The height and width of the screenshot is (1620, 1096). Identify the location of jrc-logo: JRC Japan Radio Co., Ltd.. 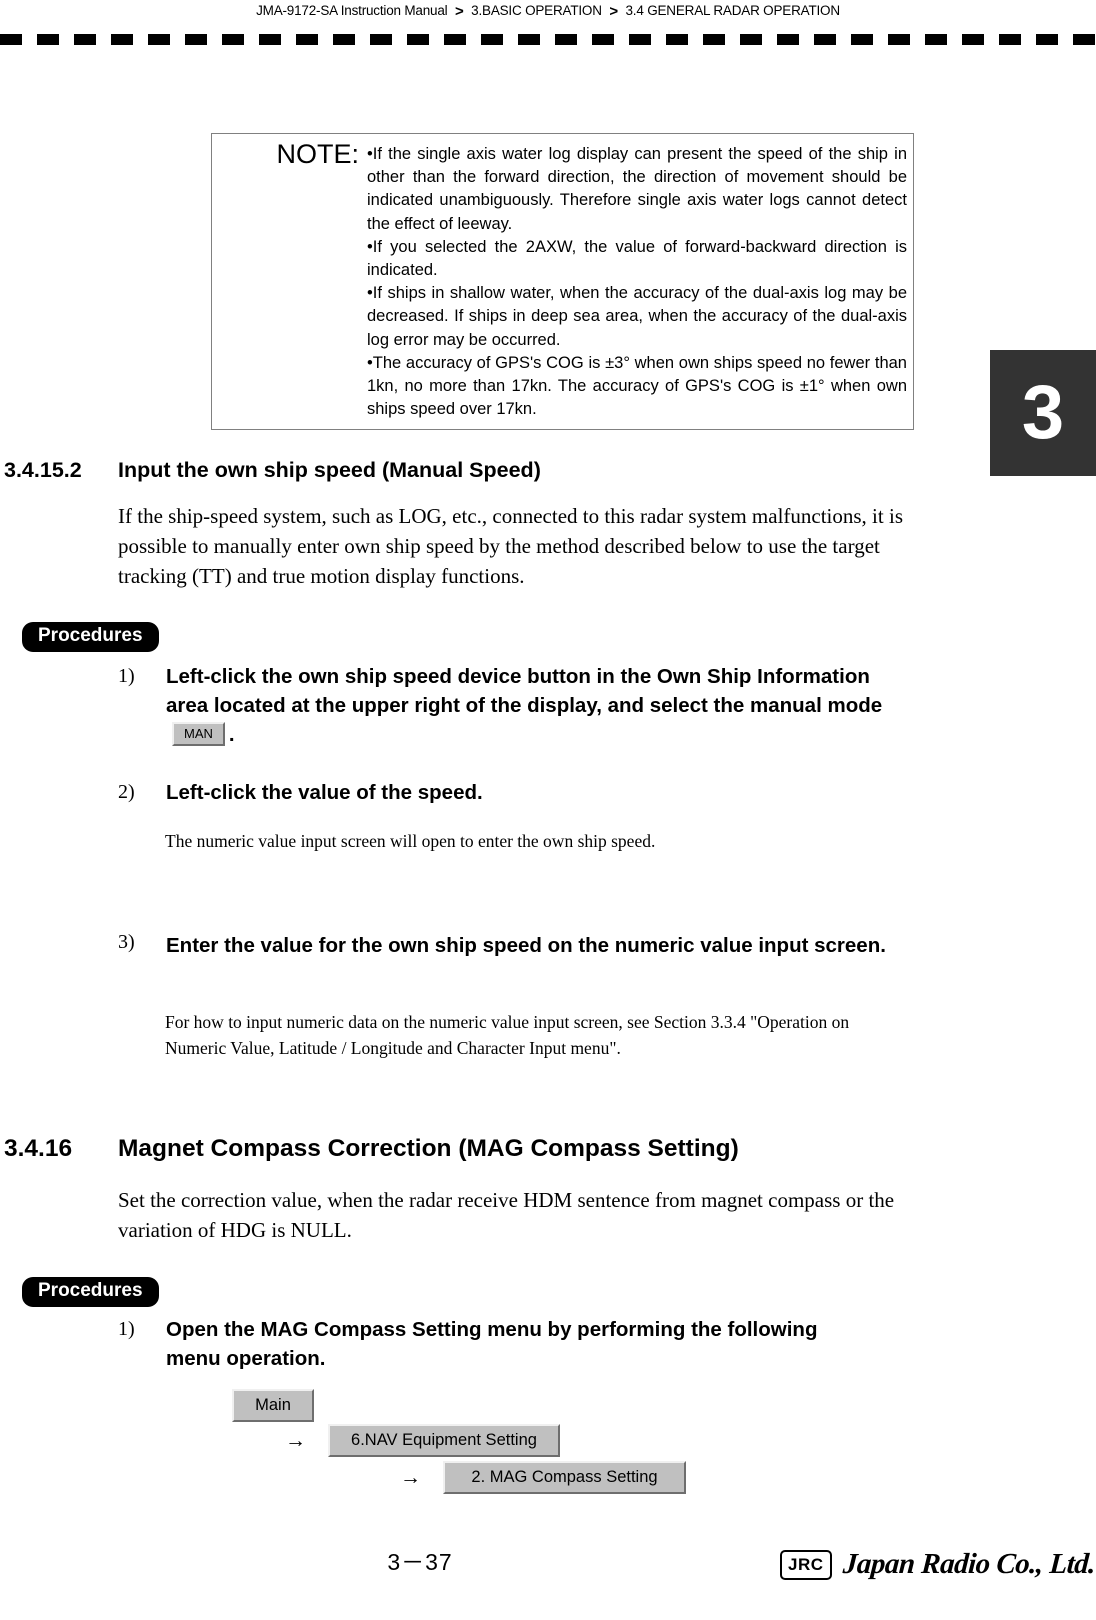
(938, 1564).